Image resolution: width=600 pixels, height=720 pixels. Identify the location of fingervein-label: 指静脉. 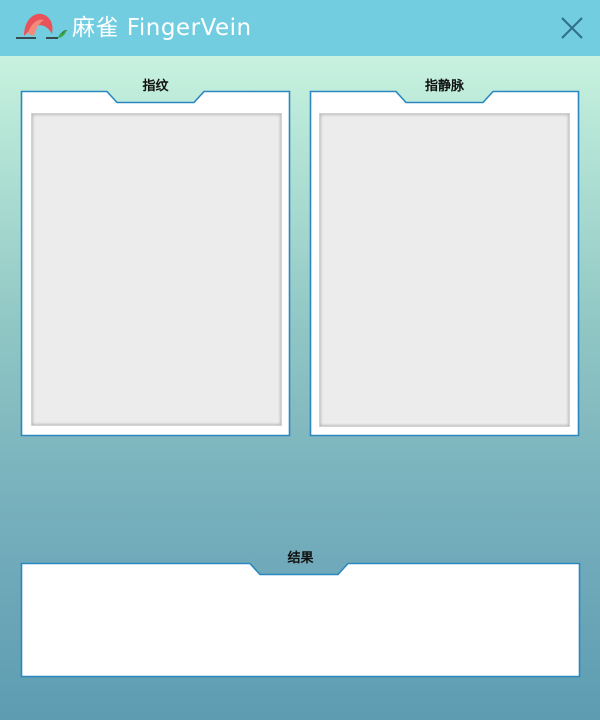
(444, 86).